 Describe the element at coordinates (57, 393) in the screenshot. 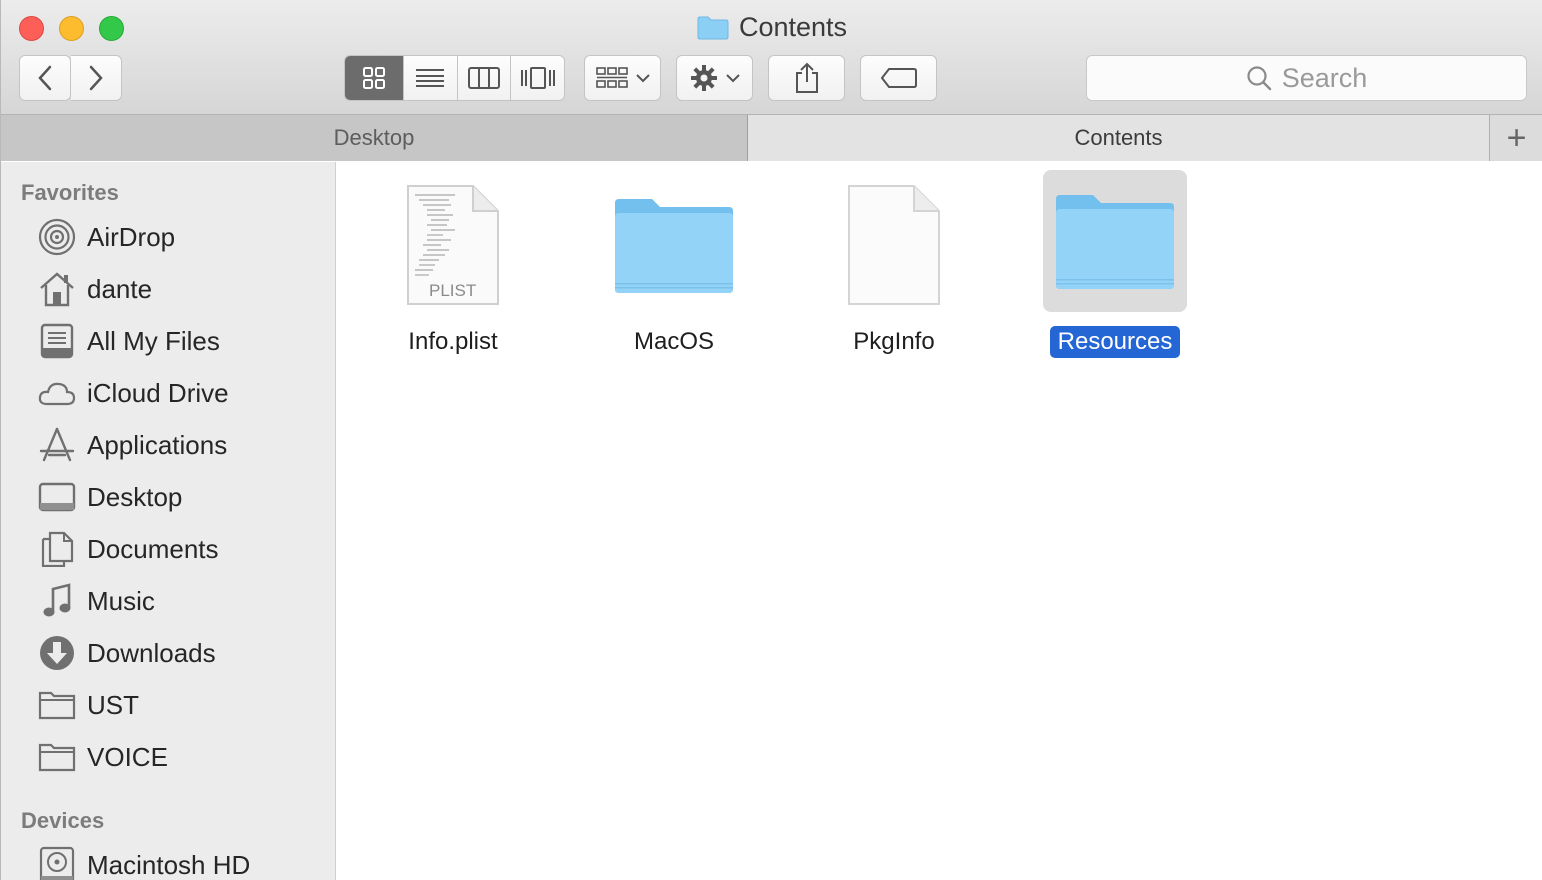

I see `cloud-icon` at that location.